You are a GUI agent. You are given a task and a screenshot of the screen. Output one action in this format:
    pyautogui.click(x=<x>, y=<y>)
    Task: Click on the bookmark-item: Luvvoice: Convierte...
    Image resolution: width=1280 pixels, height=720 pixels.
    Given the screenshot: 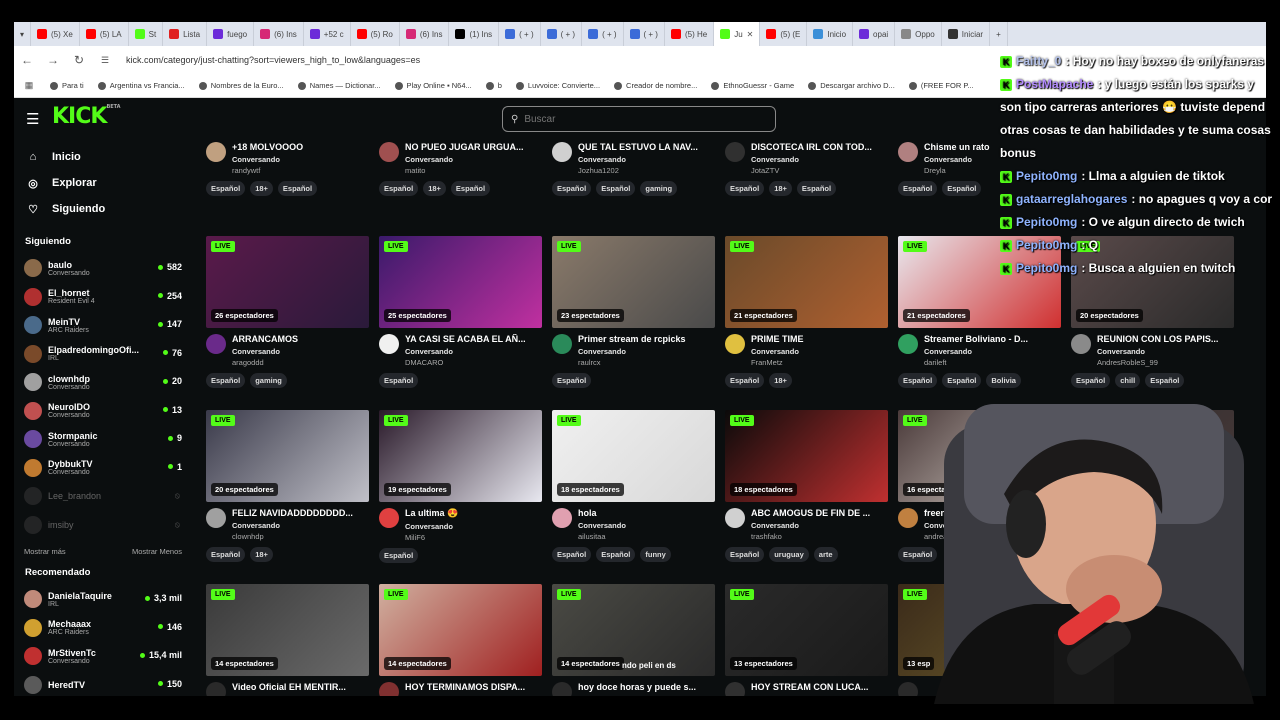 What is the action you would take?
    pyautogui.click(x=557, y=85)
    